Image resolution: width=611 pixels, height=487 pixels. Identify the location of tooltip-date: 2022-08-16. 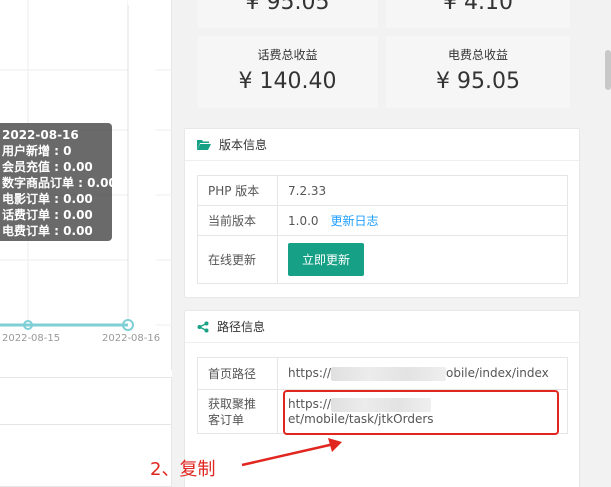
(40, 135).